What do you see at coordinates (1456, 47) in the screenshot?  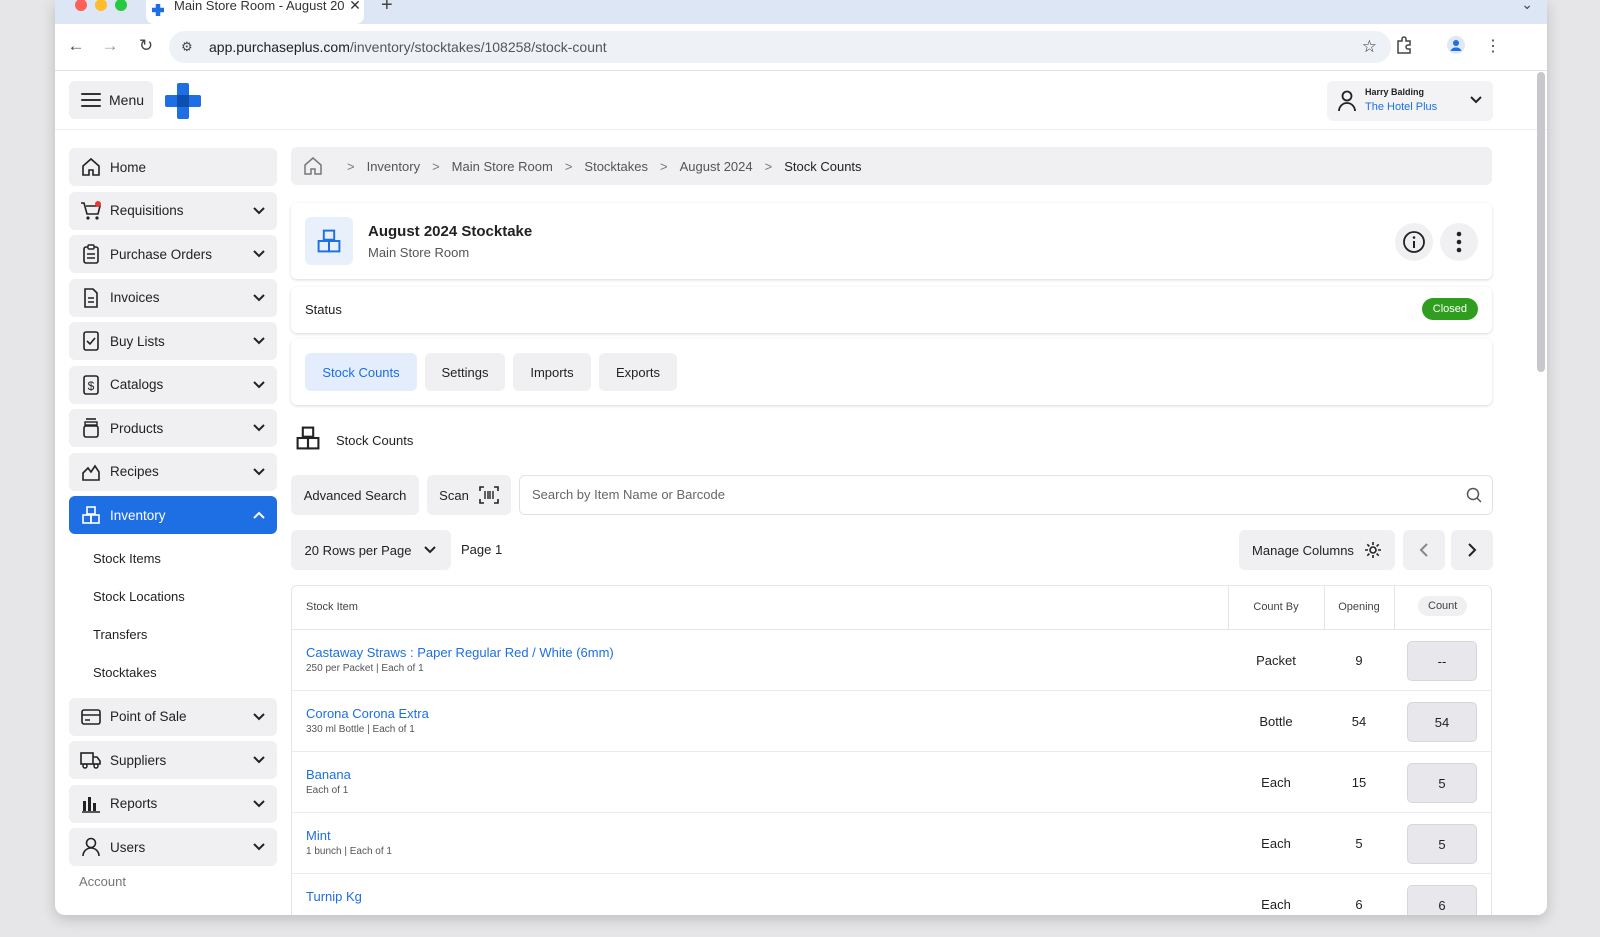 I see `profile-icon` at bounding box center [1456, 47].